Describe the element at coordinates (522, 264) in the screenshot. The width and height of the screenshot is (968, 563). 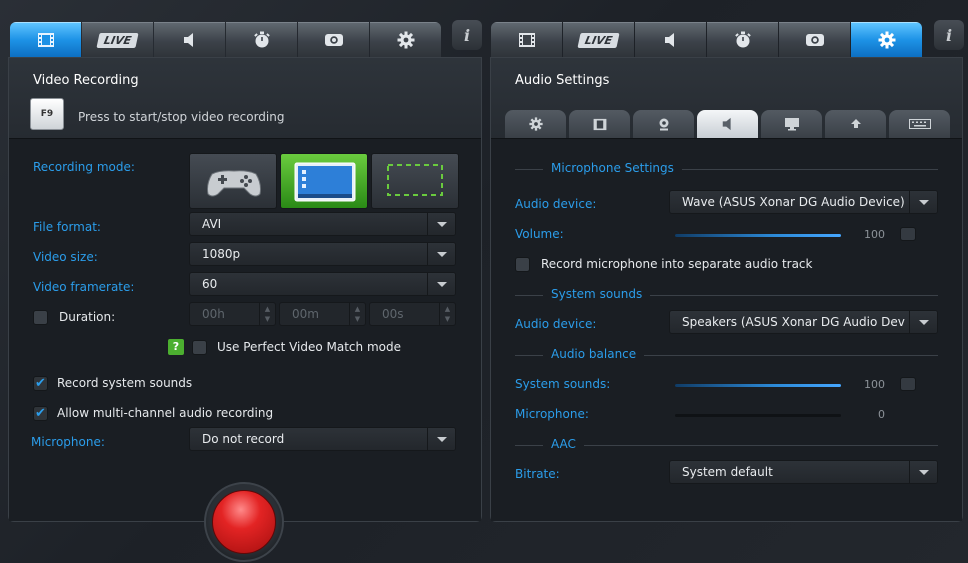
I see `separate-track-checkbox` at that location.